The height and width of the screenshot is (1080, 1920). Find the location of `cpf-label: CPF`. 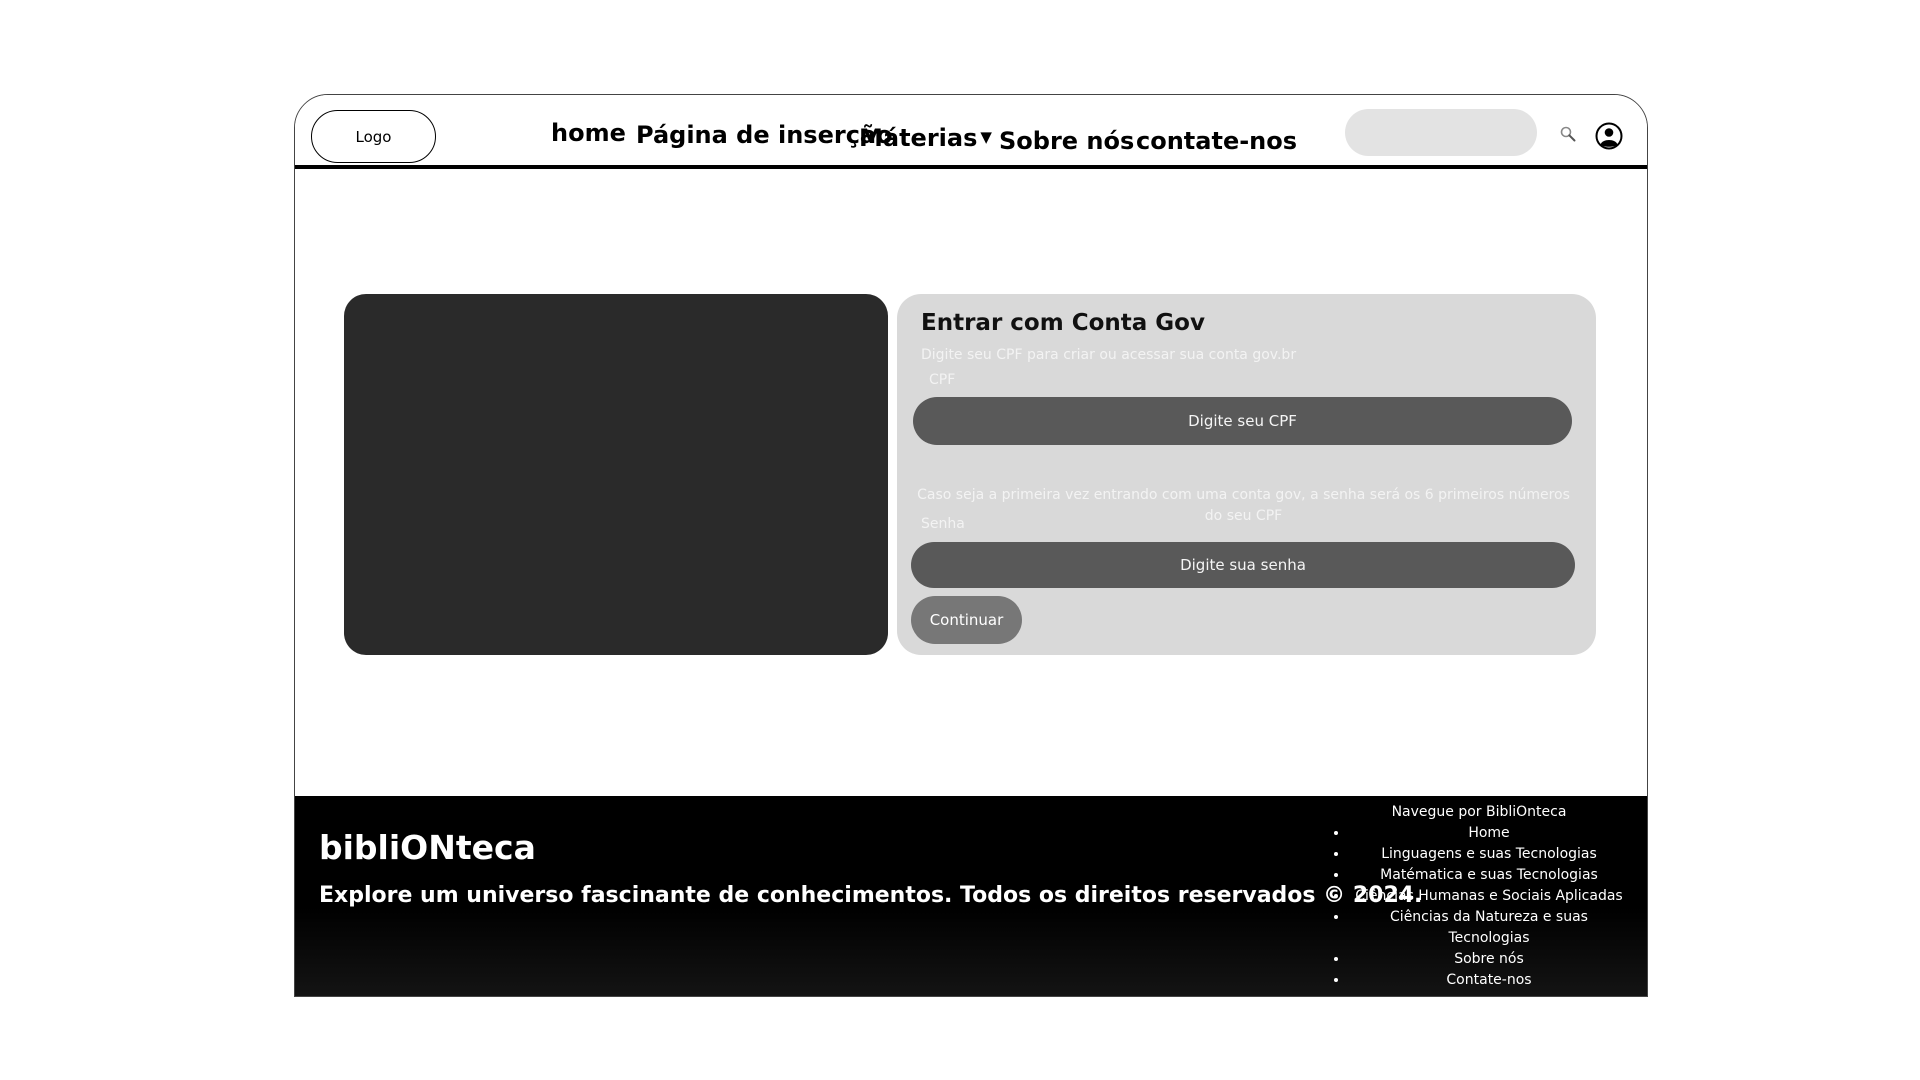

cpf-label: CPF is located at coordinates (942, 380).